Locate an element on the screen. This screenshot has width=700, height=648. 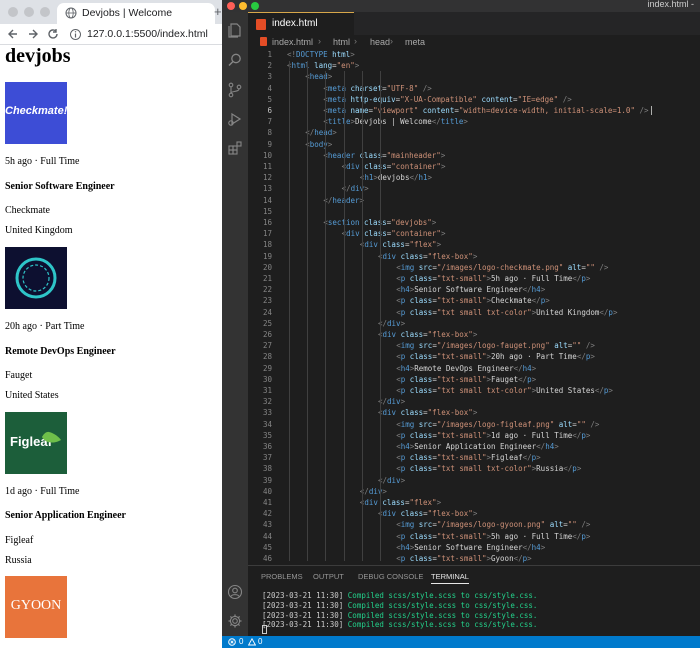
activity-bar is located at coordinates (235, 324).